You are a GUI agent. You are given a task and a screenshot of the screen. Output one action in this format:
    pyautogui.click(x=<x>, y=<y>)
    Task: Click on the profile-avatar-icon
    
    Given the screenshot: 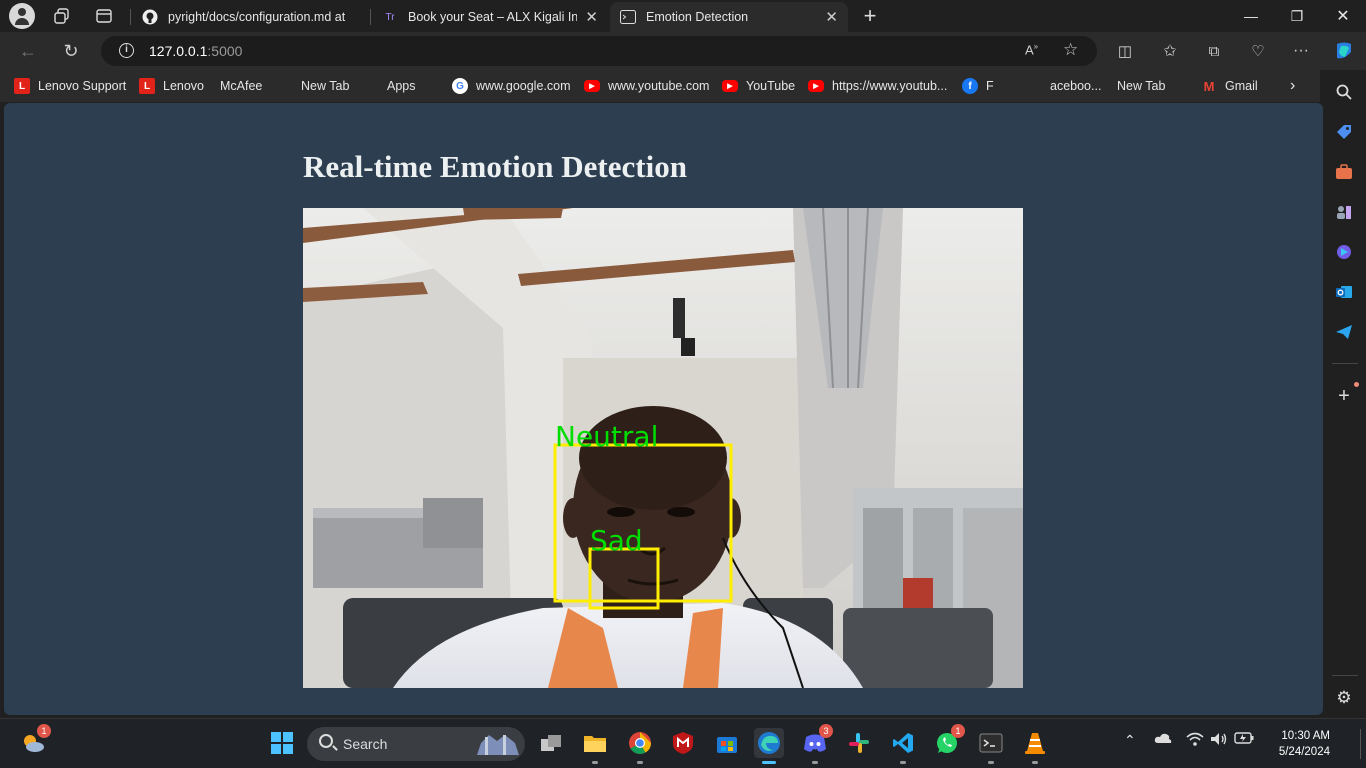 What is the action you would take?
    pyautogui.click(x=22, y=16)
    